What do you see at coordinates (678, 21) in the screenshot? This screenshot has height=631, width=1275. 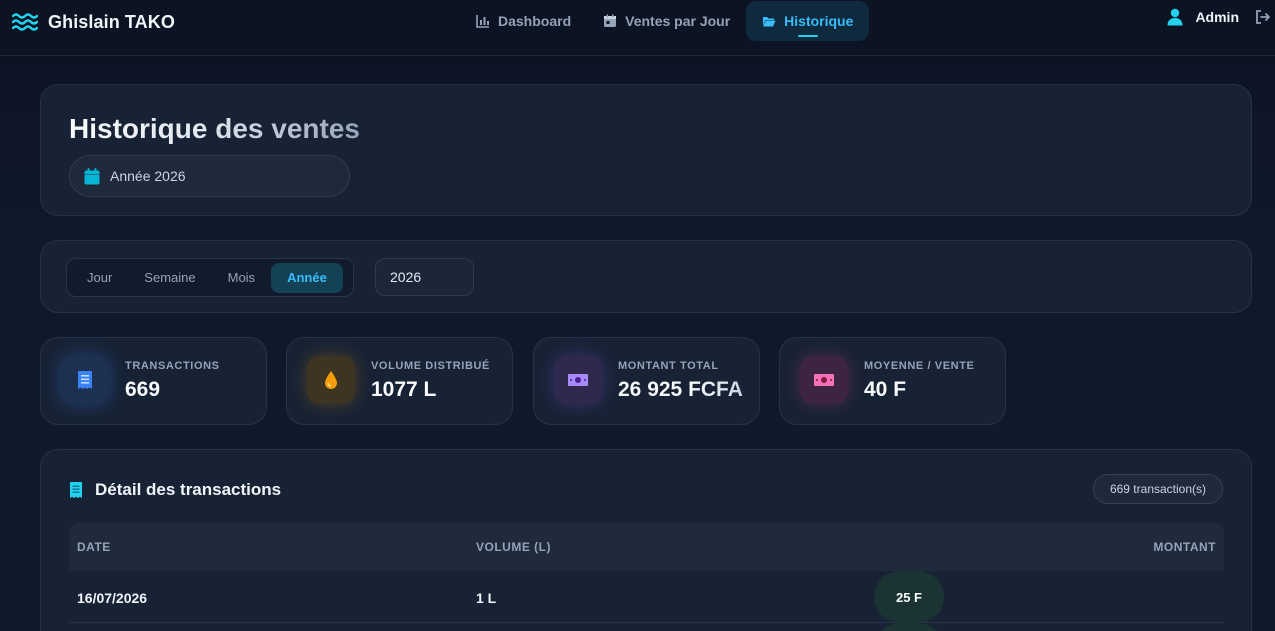 I see `nav-ventes-par-jour-label: Ventes par Jour` at bounding box center [678, 21].